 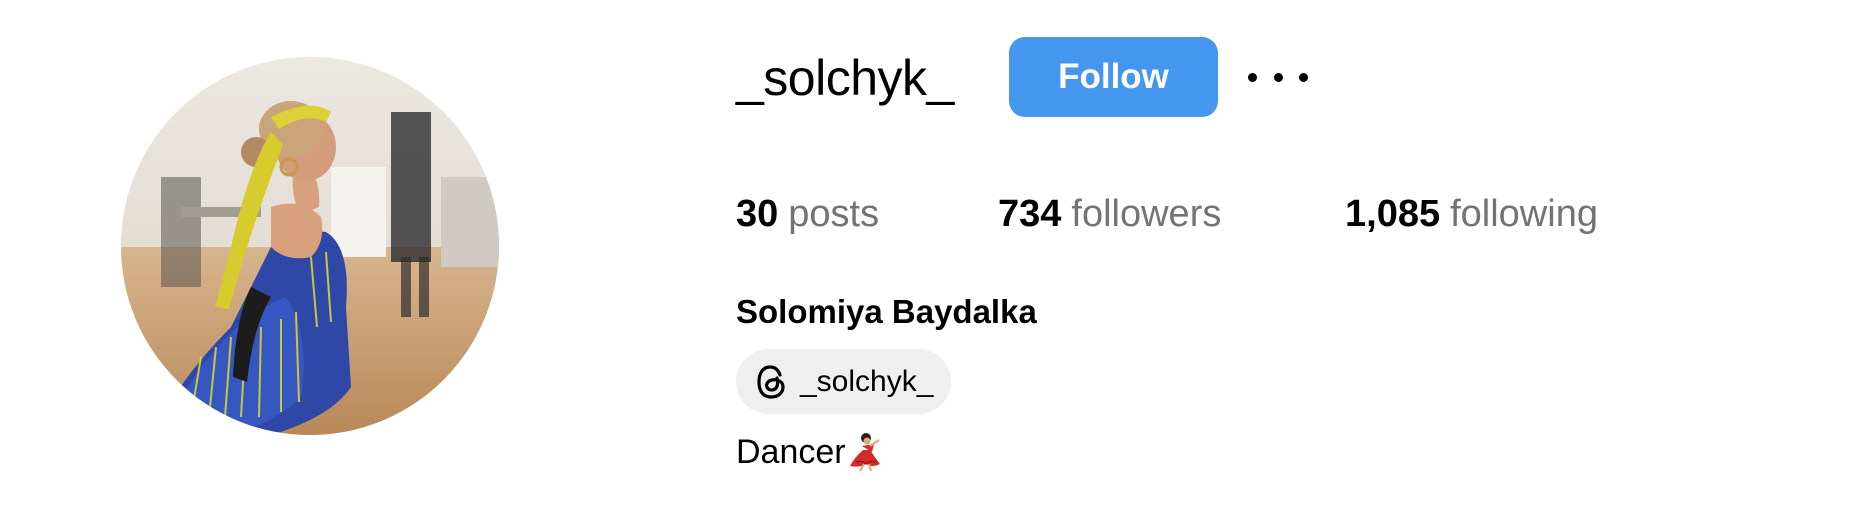 I want to click on posts-label: posts, so click(x=834, y=214).